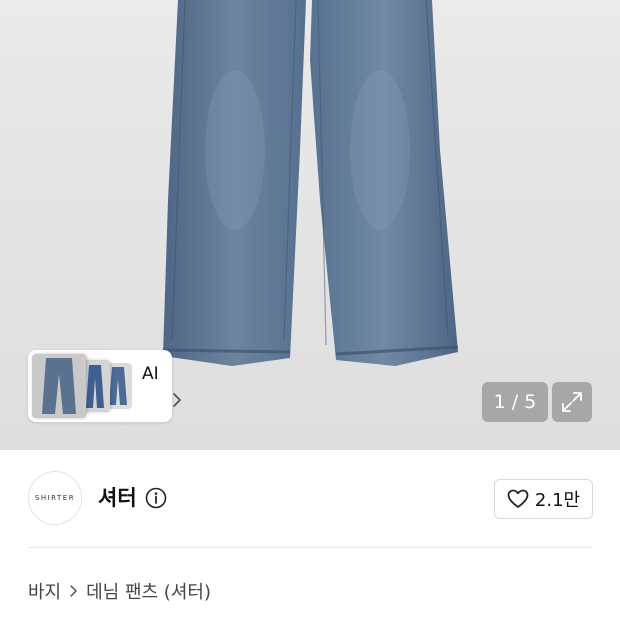  I want to click on like-button: 2.1만, so click(543, 499).